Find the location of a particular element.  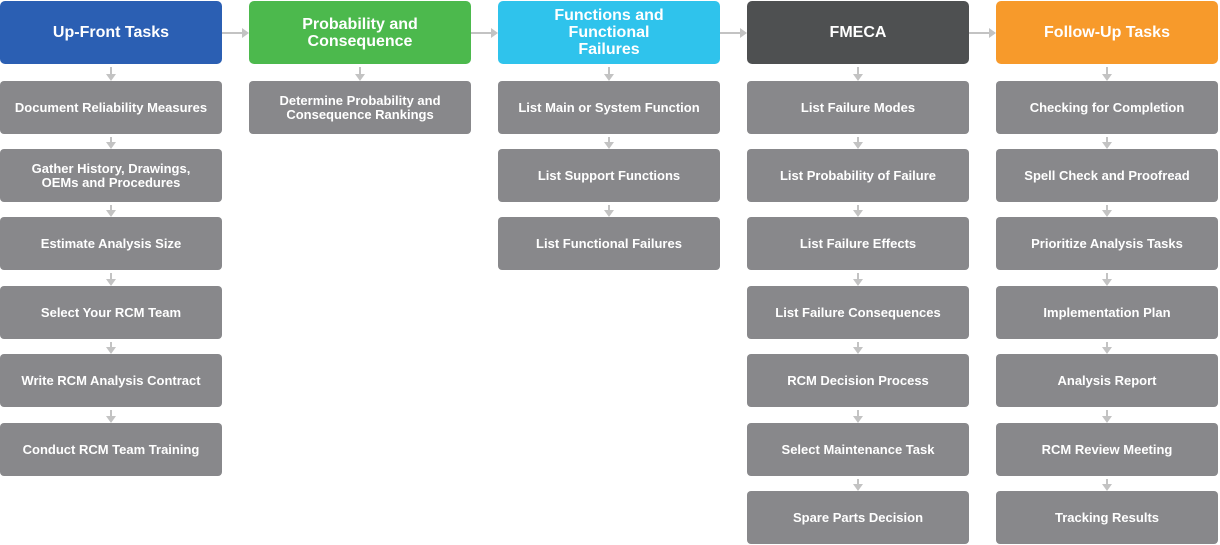

step-box: List Failure Effects is located at coordinates (858, 243).